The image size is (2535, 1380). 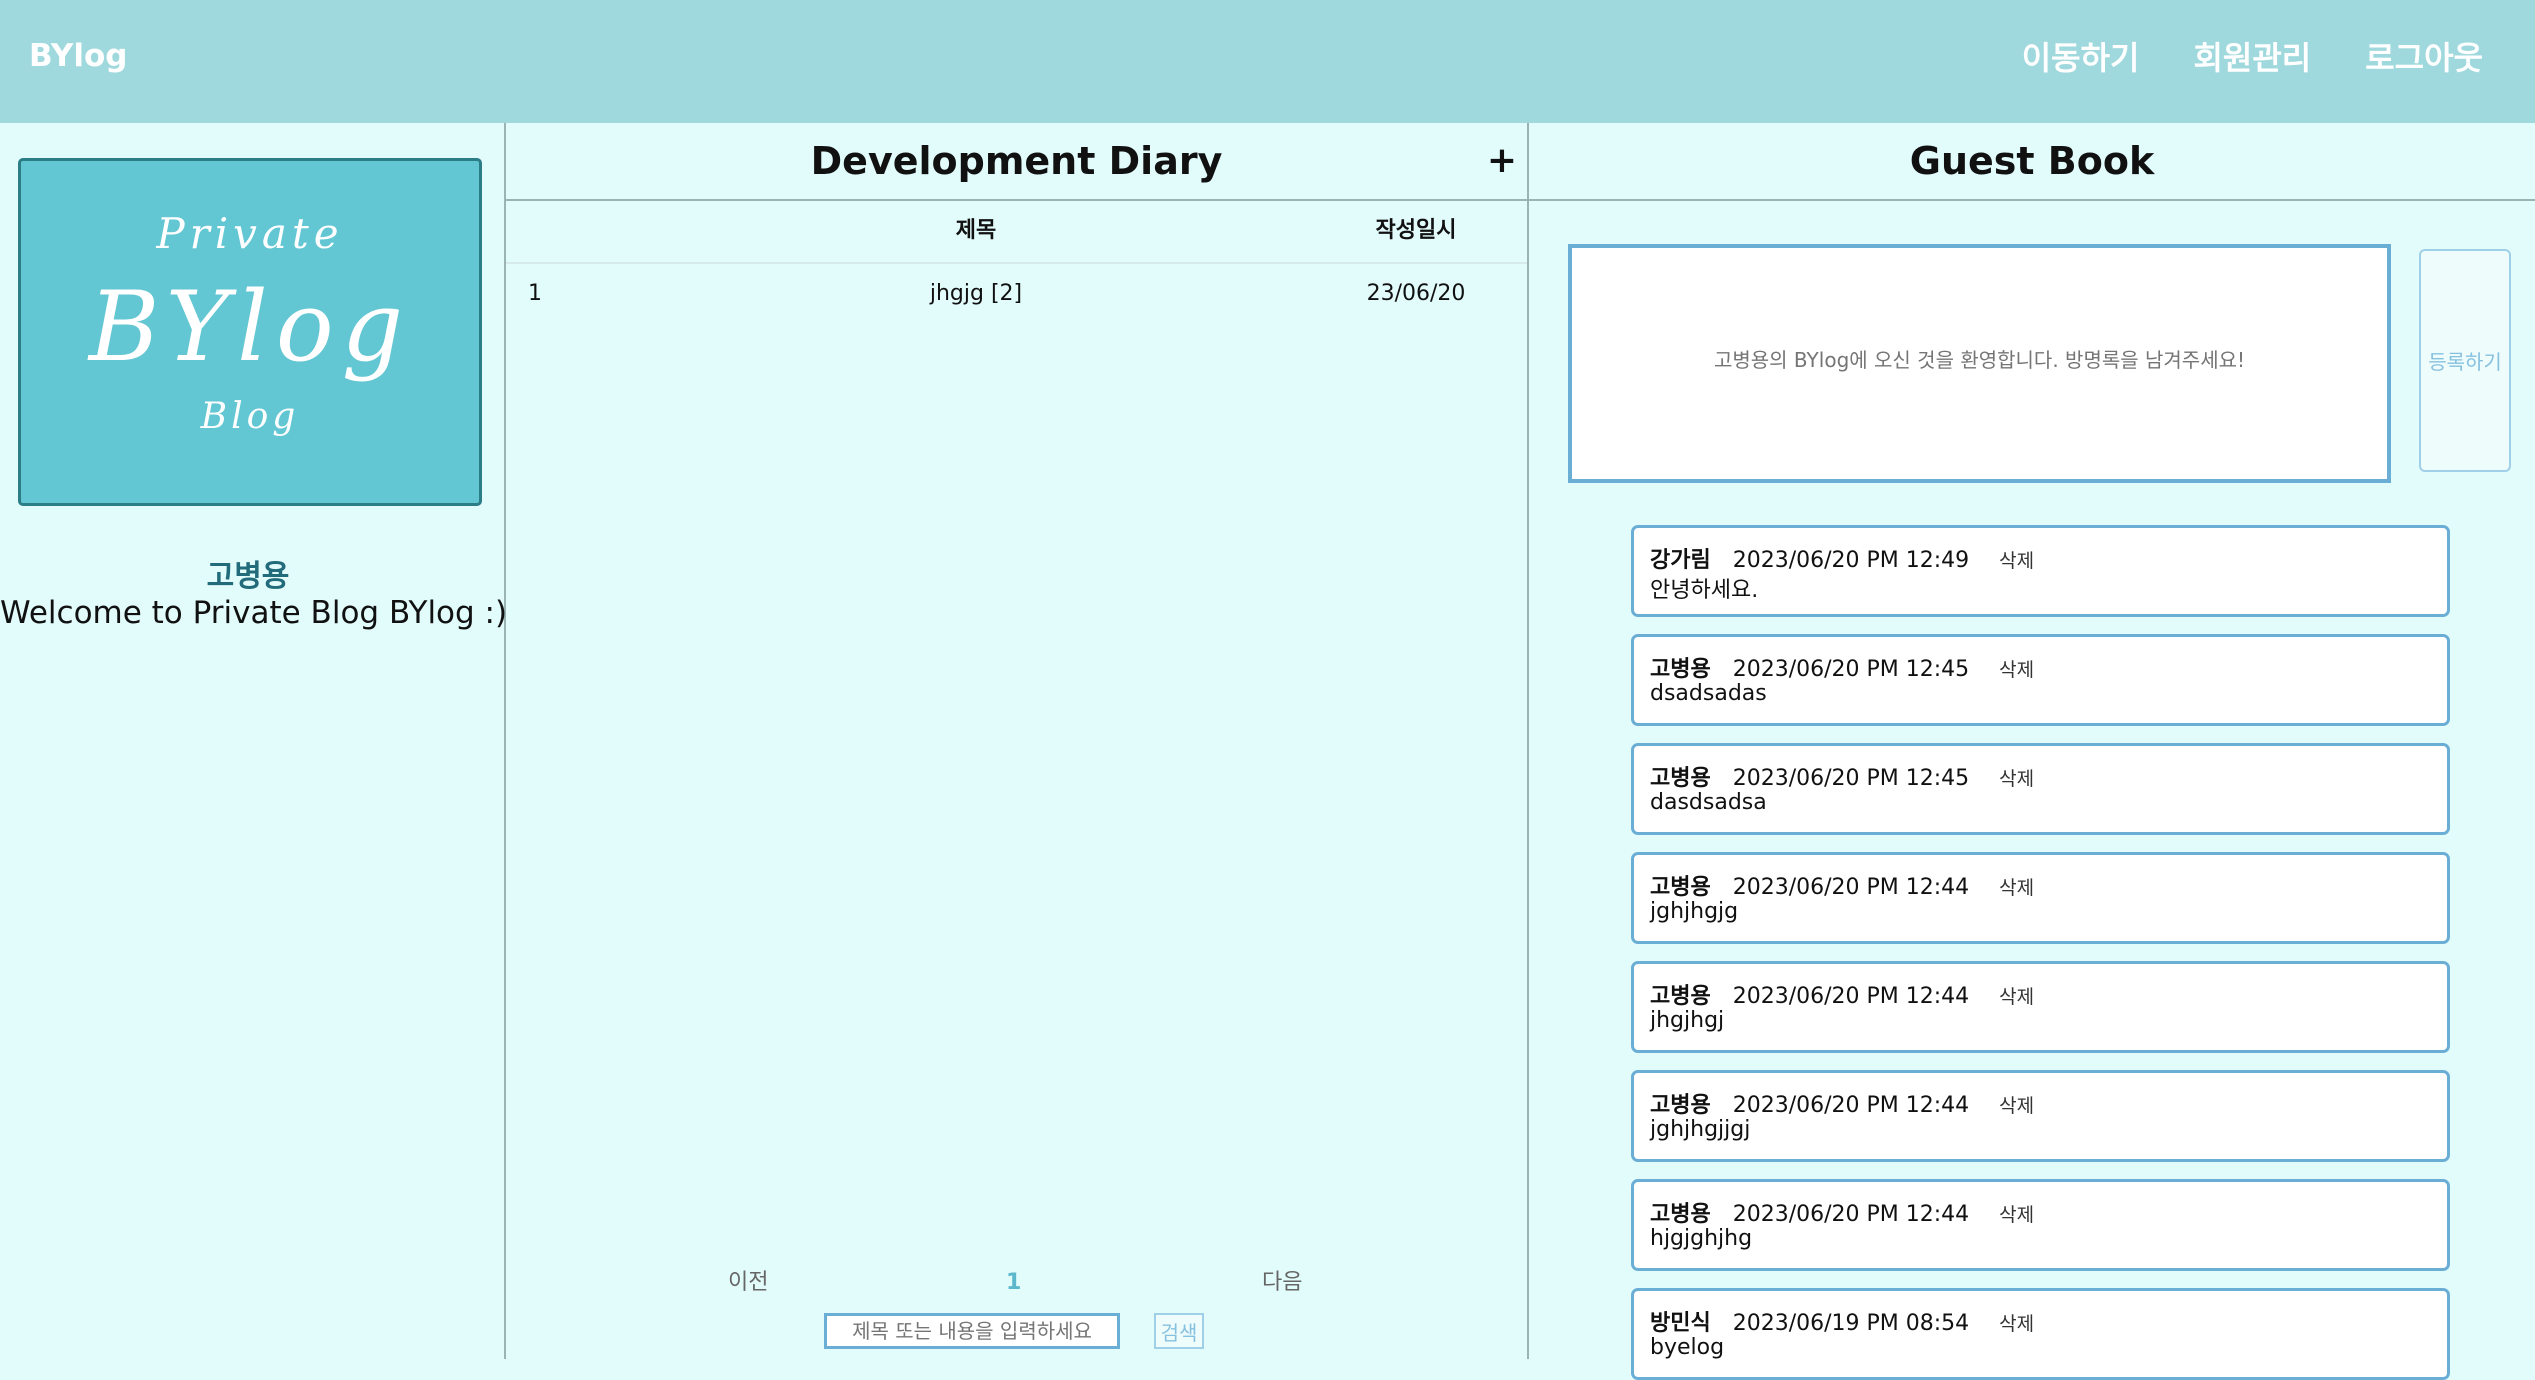 I want to click on guestbook-entry: 강가림 2023/06/20 PM 12:49 삭제 안녕하세요., so click(x=2040, y=571).